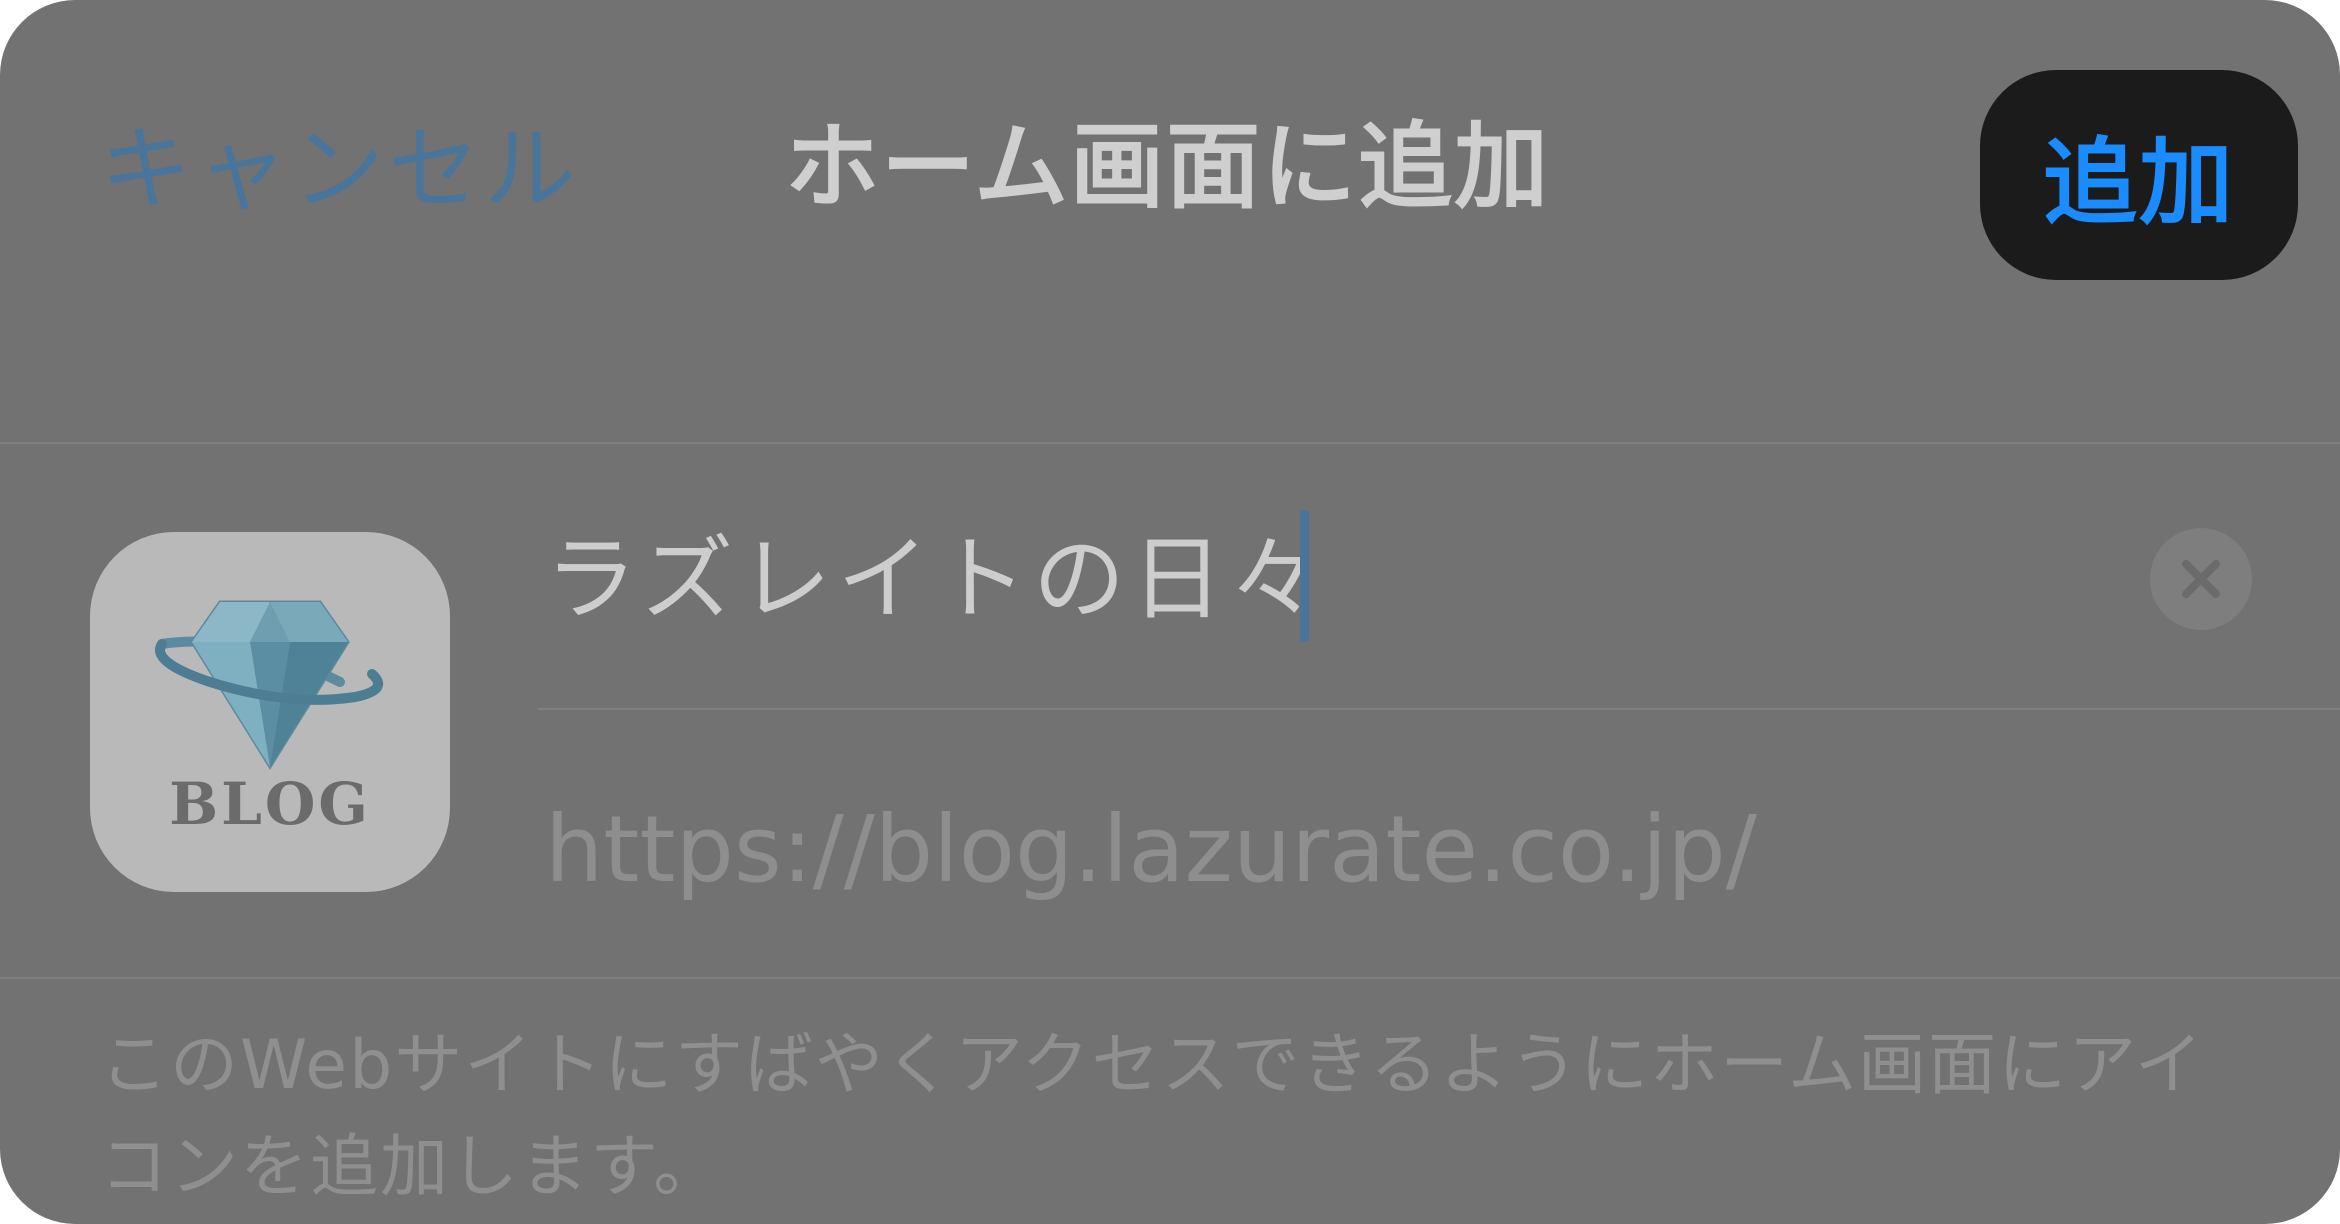  I want to click on add-button: 追加, so click(2139, 175).